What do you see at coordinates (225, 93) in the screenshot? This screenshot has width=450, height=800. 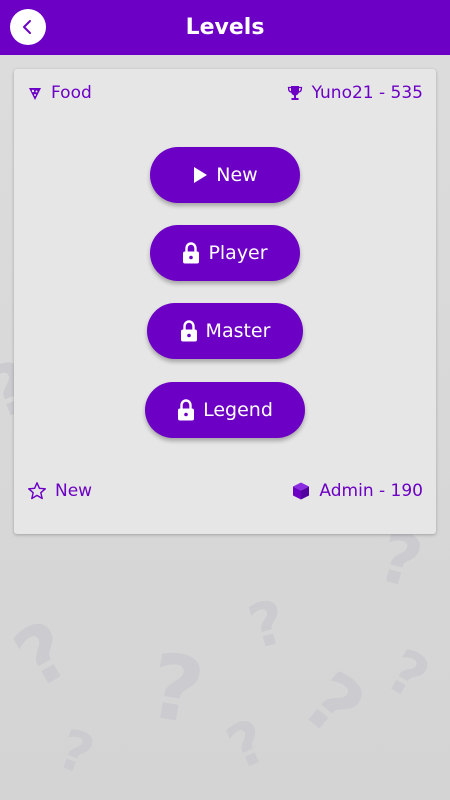 I see `card-header-row: Food Yuno21 - 535` at bounding box center [225, 93].